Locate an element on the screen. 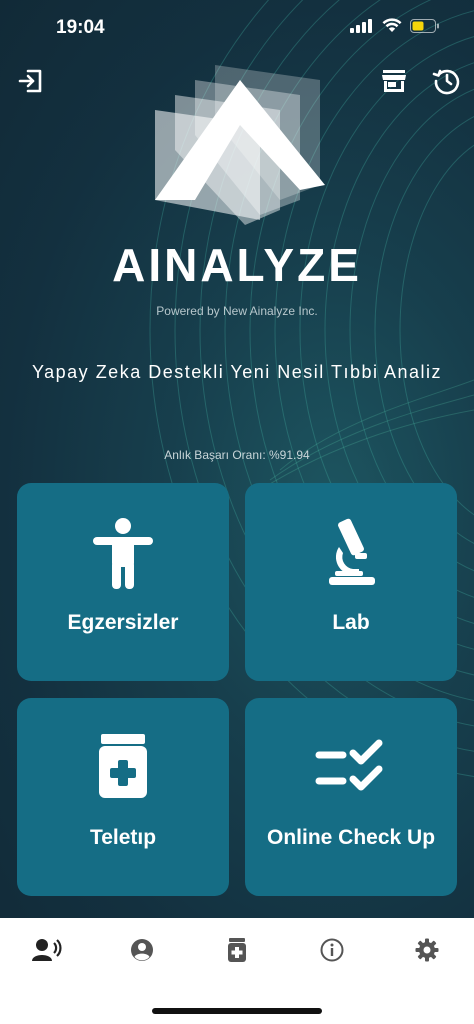  card-teletip: Teletıp is located at coordinates (123, 797).